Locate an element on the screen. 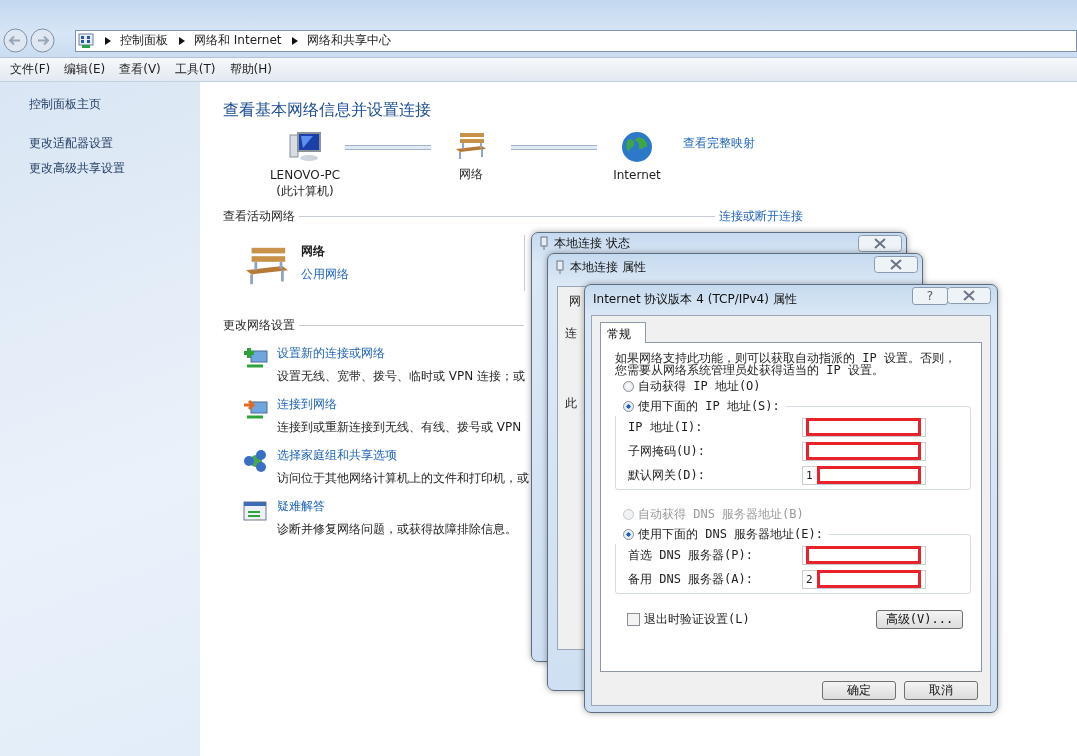 This screenshot has width=1077, height=756. radio-label: 使用下面的 IP 地址(S): is located at coordinates (709, 406).